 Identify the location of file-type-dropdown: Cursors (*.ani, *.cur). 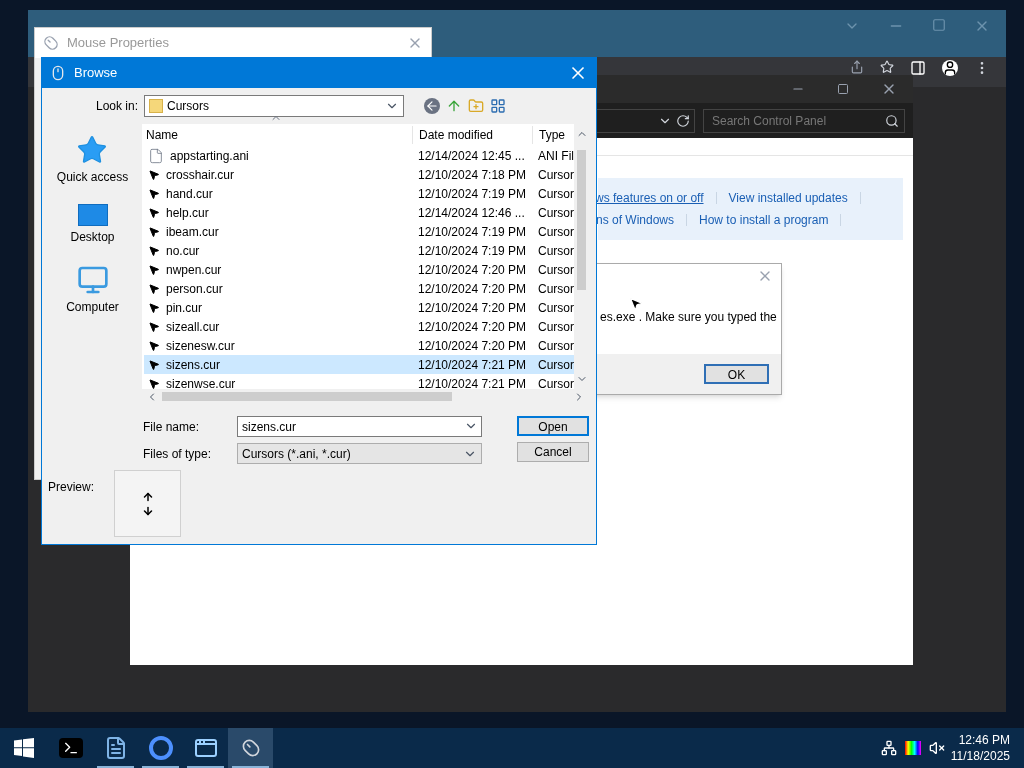
(359, 453).